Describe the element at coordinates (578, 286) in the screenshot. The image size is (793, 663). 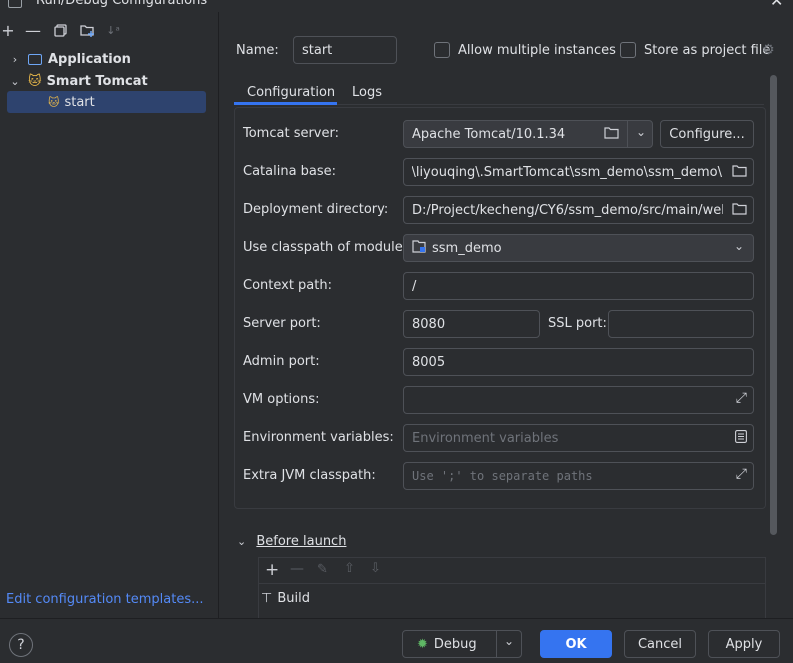
I see `context-path-input: /` at that location.